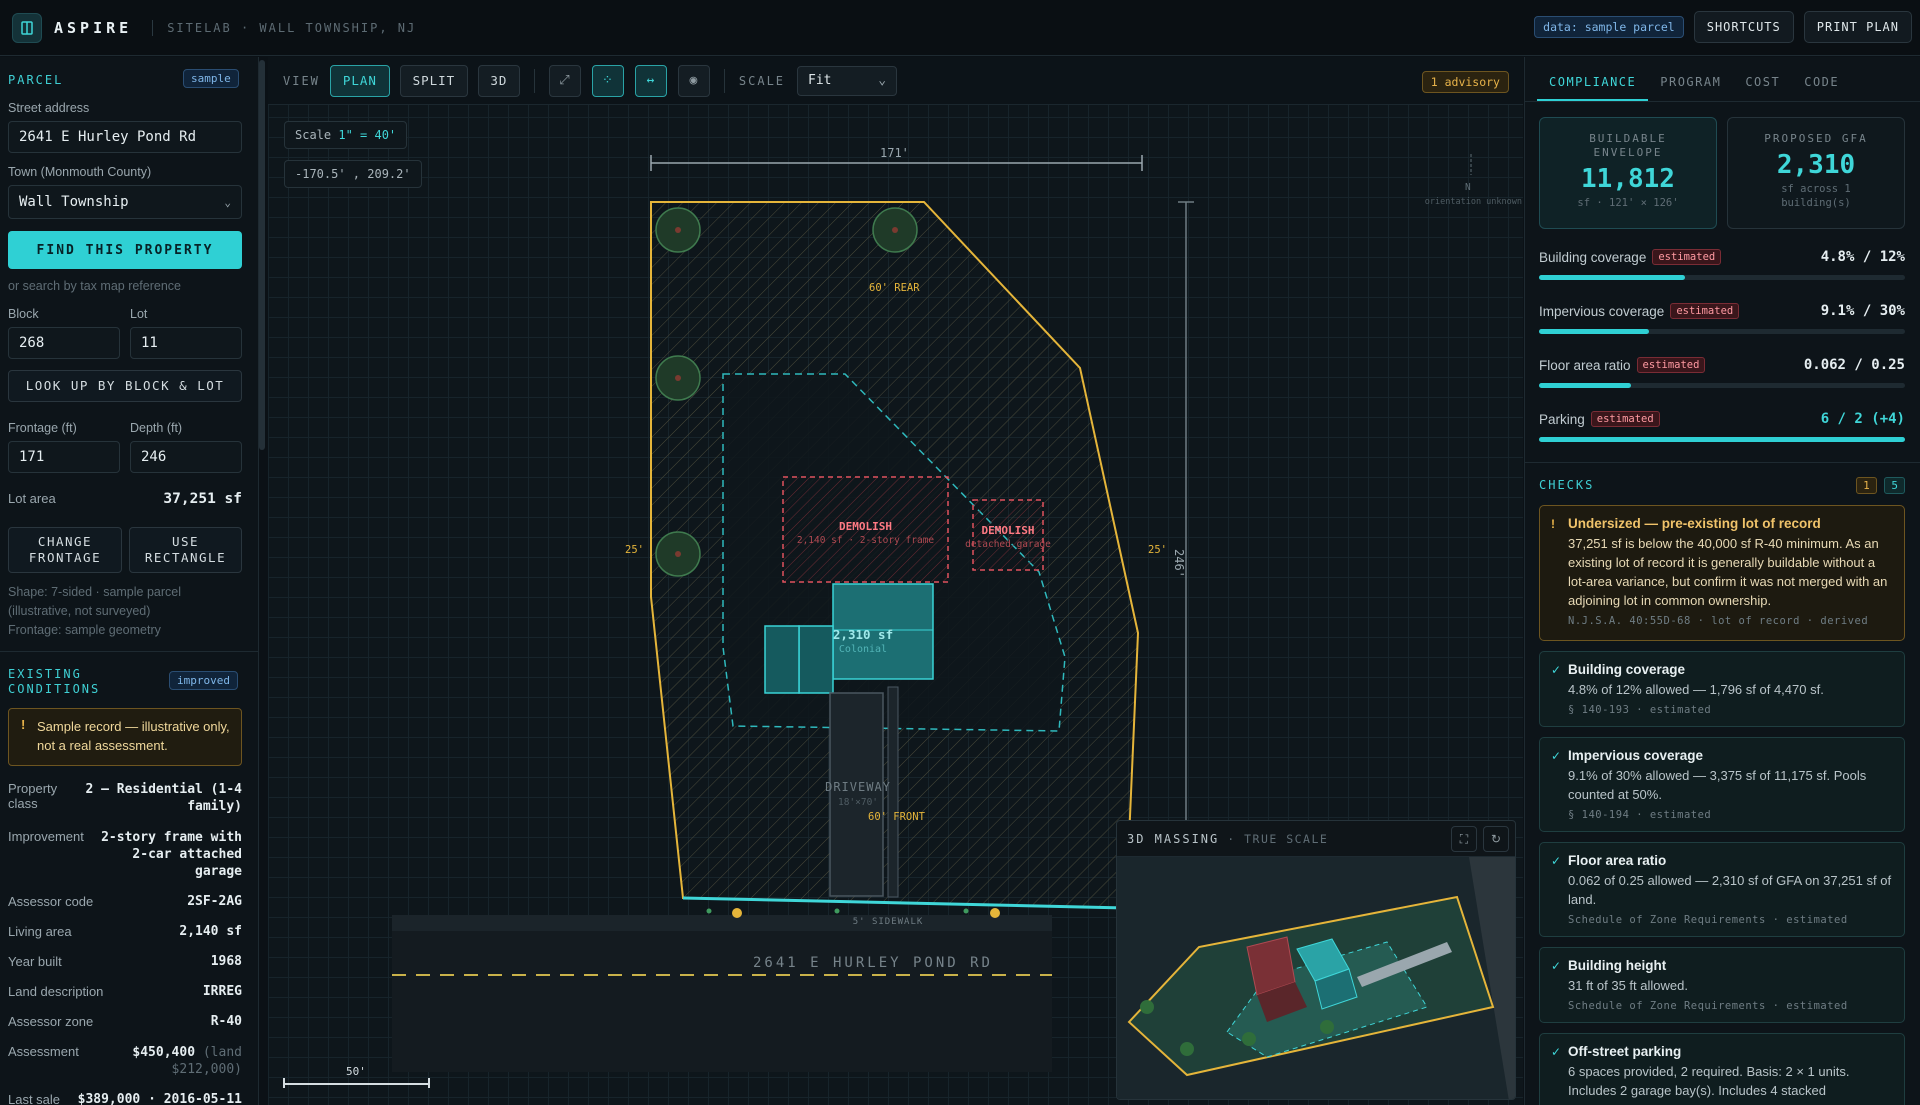 Image resolution: width=1920 pixels, height=1105 pixels. I want to click on property-class-value: 2 — Residential (1-4 family), so click(163, 798).